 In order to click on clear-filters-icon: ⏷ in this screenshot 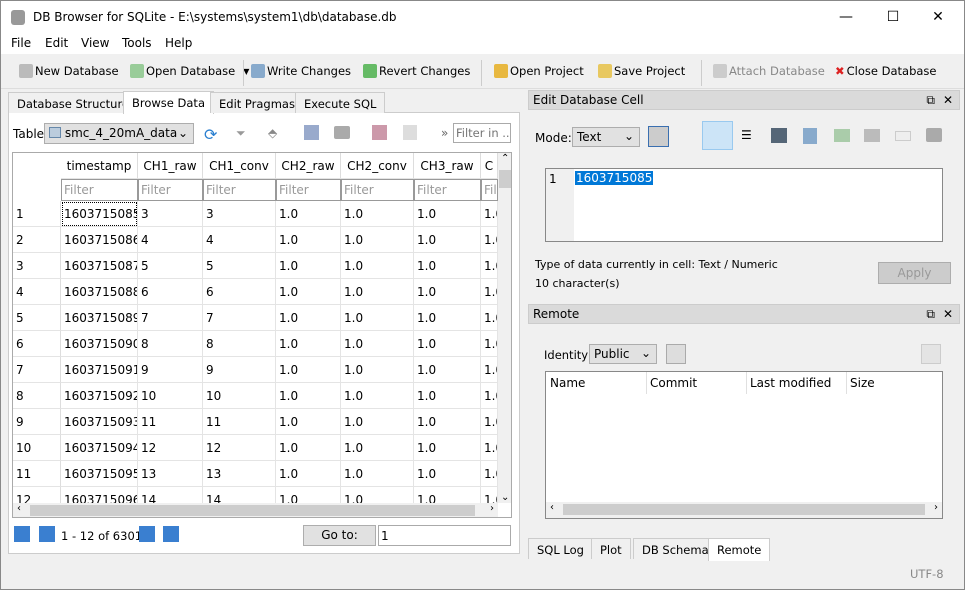, I will do `click(241, 133)`.